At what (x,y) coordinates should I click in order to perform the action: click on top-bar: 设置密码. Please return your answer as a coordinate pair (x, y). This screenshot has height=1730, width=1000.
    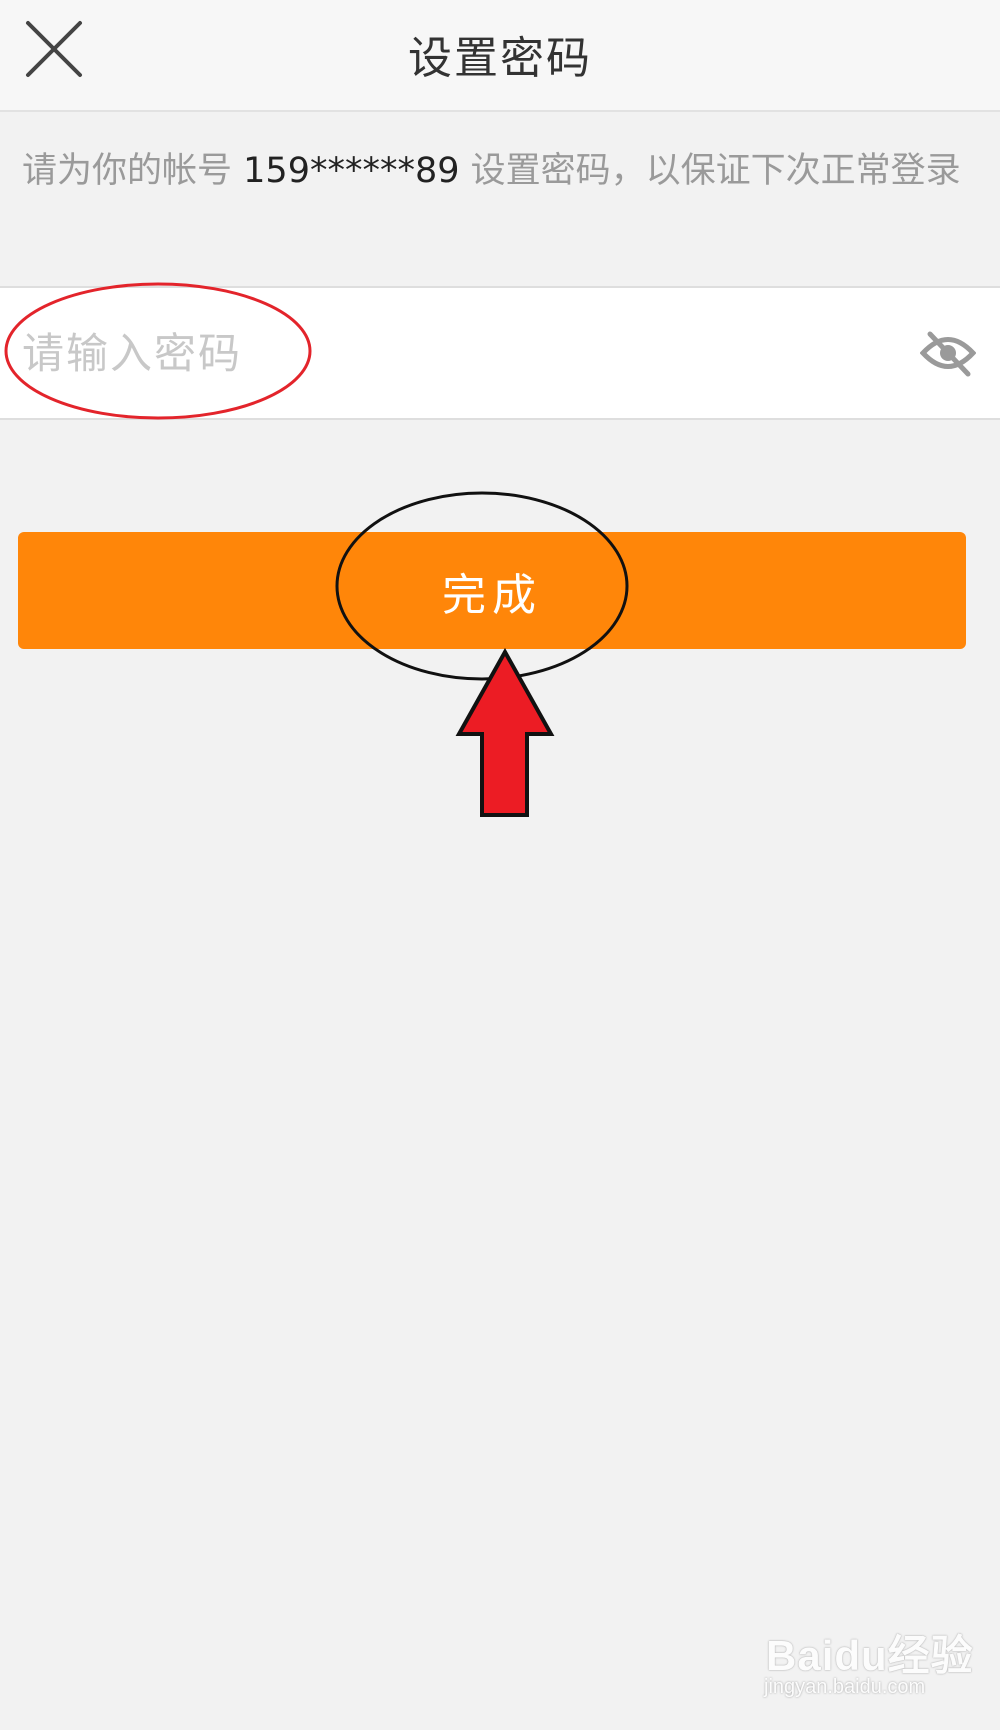
    Looking at the image, I should click on (500, 56).